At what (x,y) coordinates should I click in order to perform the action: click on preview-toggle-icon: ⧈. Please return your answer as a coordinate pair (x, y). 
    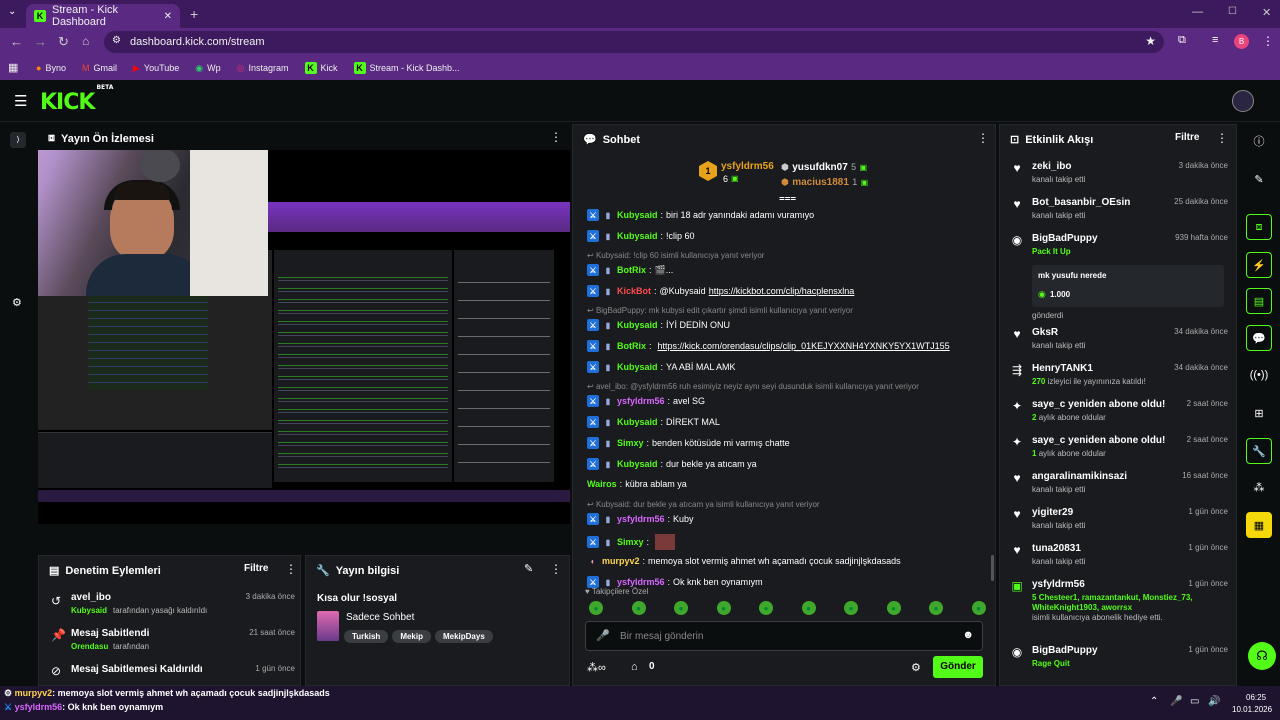
    Looking at the image, I should click on (1259, 227).